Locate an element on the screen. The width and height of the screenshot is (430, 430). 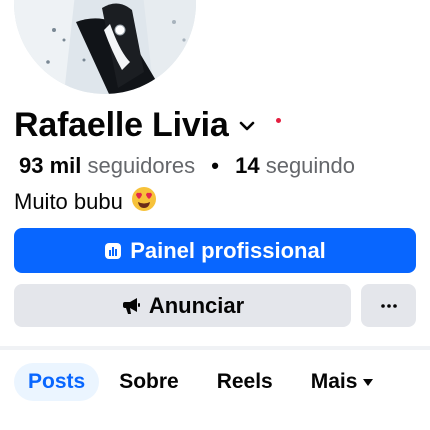
section-divider is located at coordinates (215, 348).